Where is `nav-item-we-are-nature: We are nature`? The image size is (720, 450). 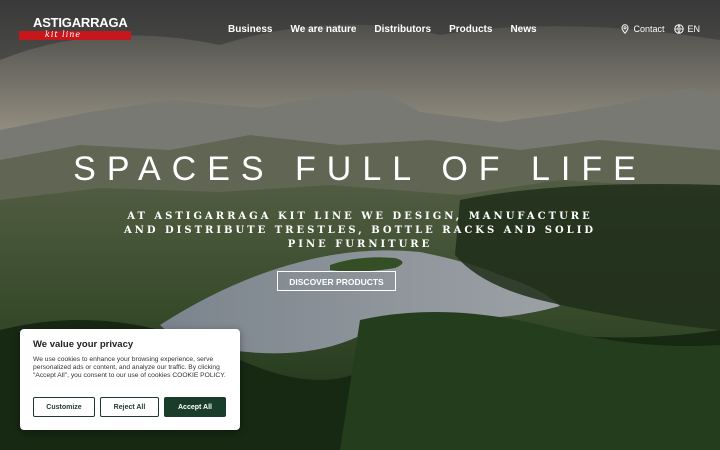 nav-item-we-are-nature: We are nature is located at coordinates (323, 29).